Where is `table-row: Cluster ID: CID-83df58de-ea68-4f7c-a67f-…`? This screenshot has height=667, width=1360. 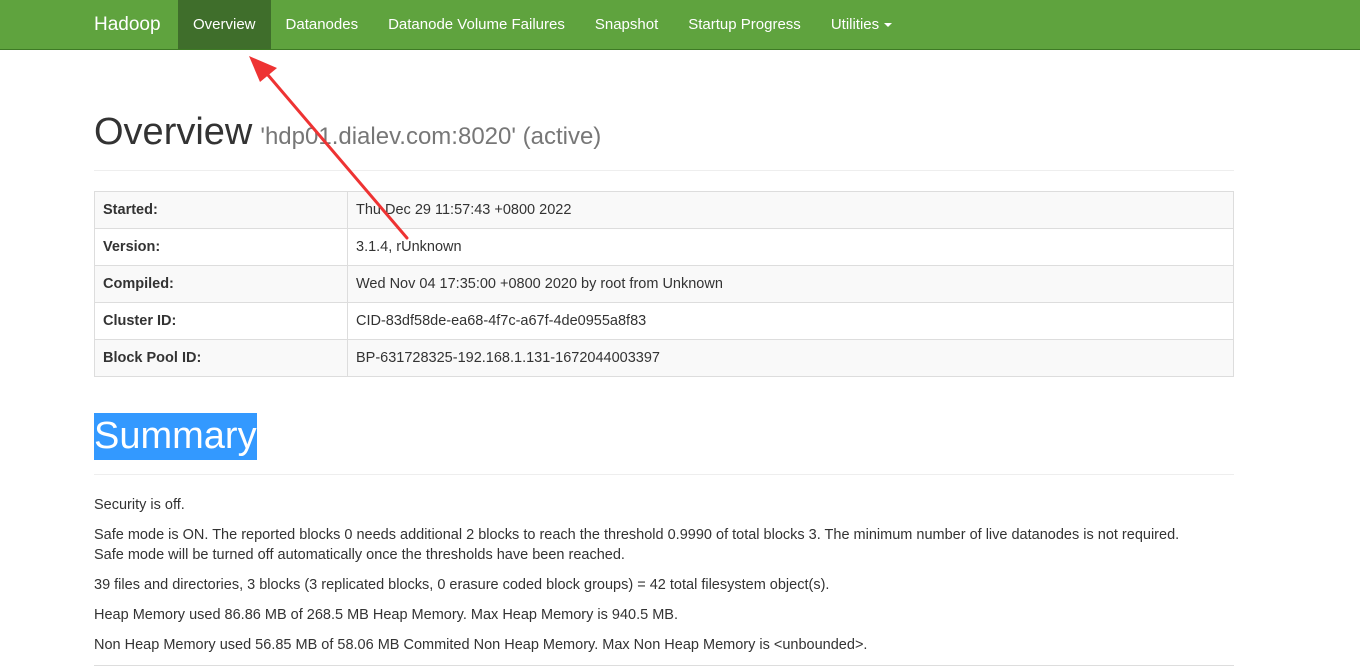 table-row: Cluster ID: CID-83df58de-ea68-4f7c-a67f-… is located at coordinates (664, 321).